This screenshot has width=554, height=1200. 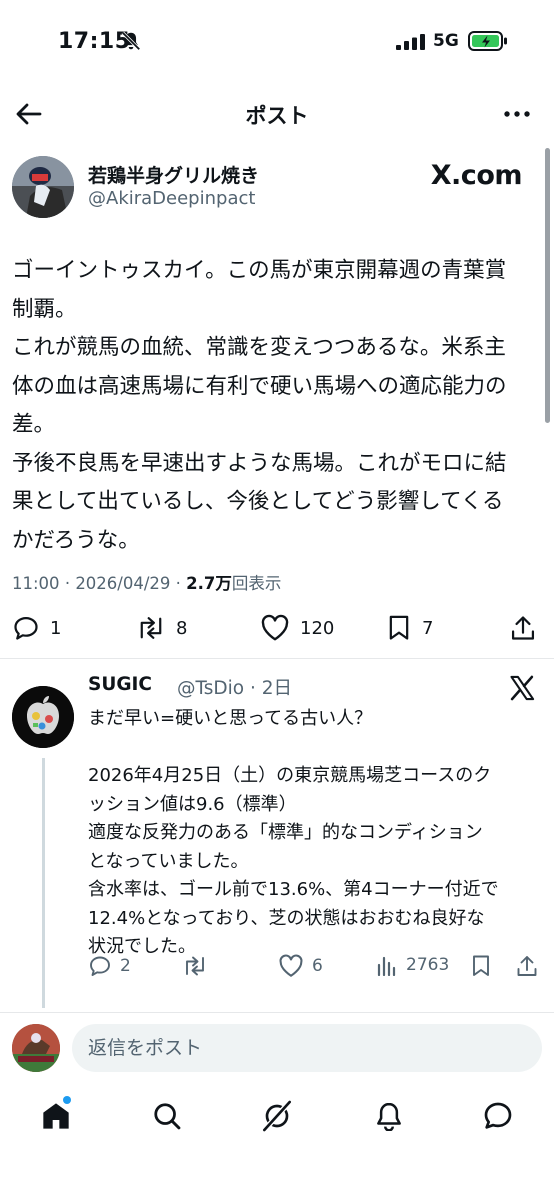 I want to click on bar-chart-icon, so click(x=386, y=966).